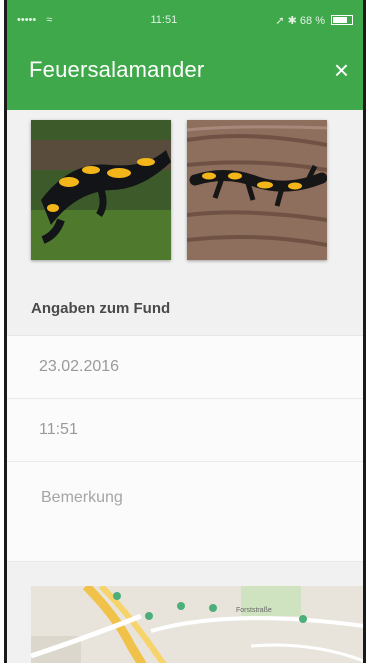 The height and width of the screenshot is (663, 370). Describe the element at coordinates (185, 512) in the screenshot. I see `remark-row` at that location.